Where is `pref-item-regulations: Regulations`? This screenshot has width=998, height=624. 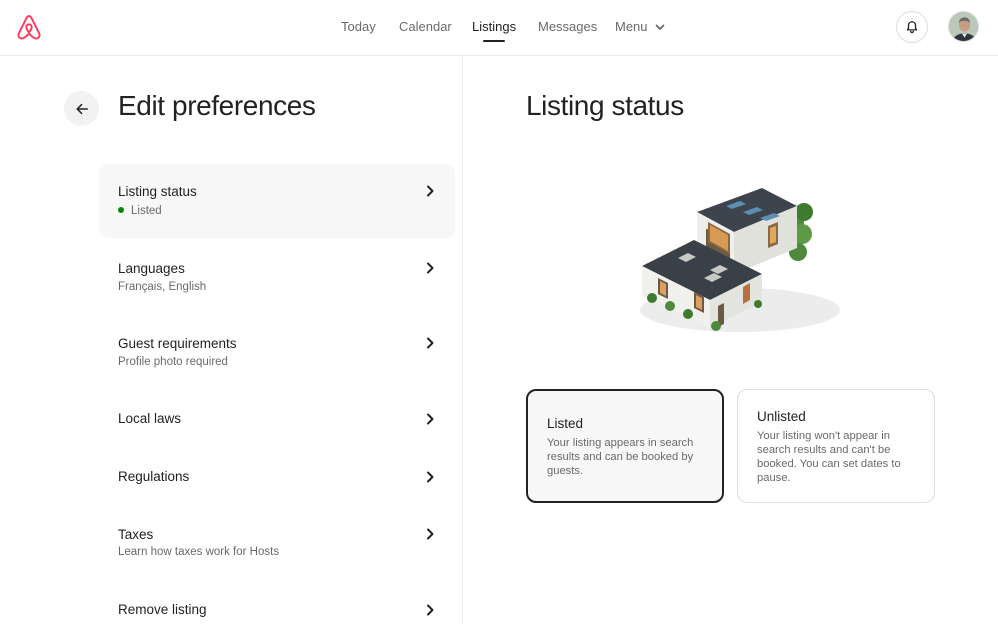 pref-item-regulations: Regulations is located at coordinates (277, 477).